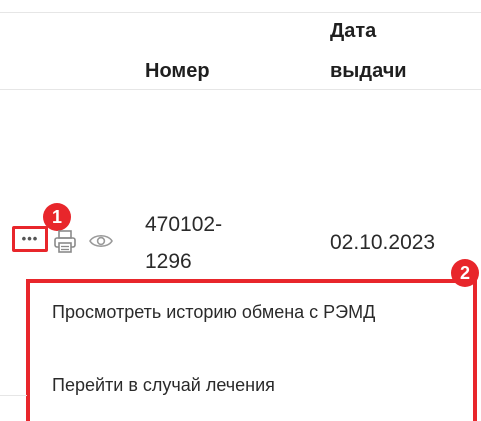 This screenshot has width=481, height=421. Describe the element at coordinates (168, 261) in the screenshot. I see `document-number-line2: 1296` at that location.